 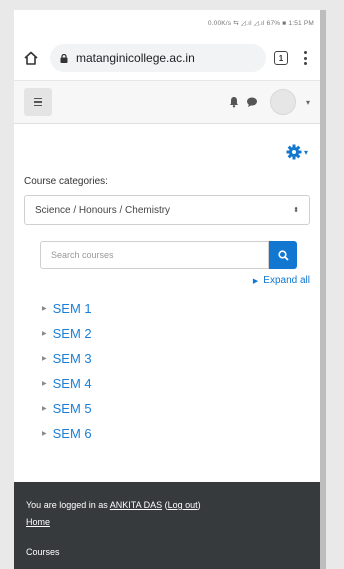 What do you see at coordinates (260, 23) in the screenshot?
I see `status-text: 0.00K/s ⇆ ◿.ıl ◿.ıl 67% ■ 1:51 PM` at bounding box center [260, 23].